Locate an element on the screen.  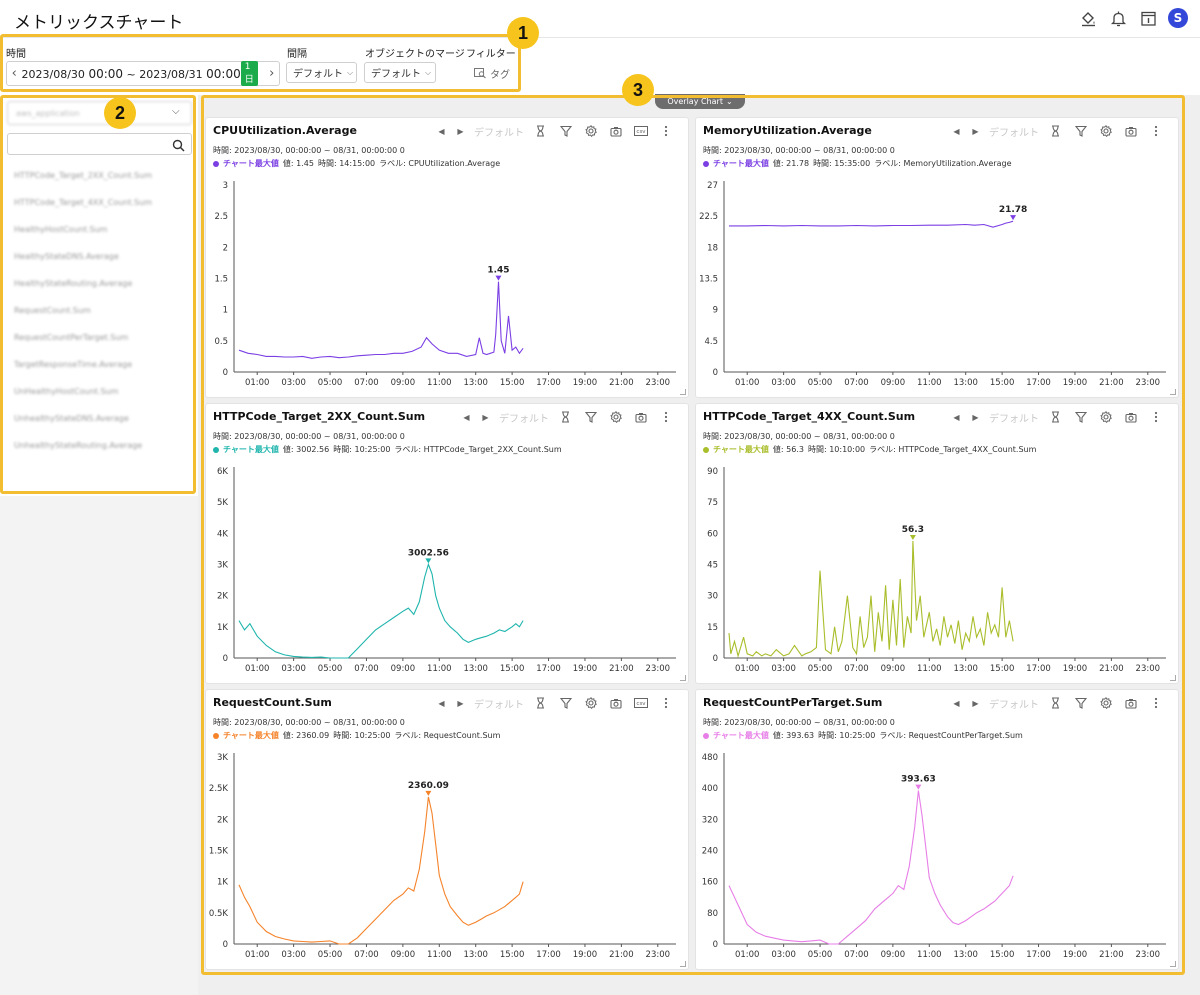
paint-bucket-icon is located at coordinates (1088, 18).